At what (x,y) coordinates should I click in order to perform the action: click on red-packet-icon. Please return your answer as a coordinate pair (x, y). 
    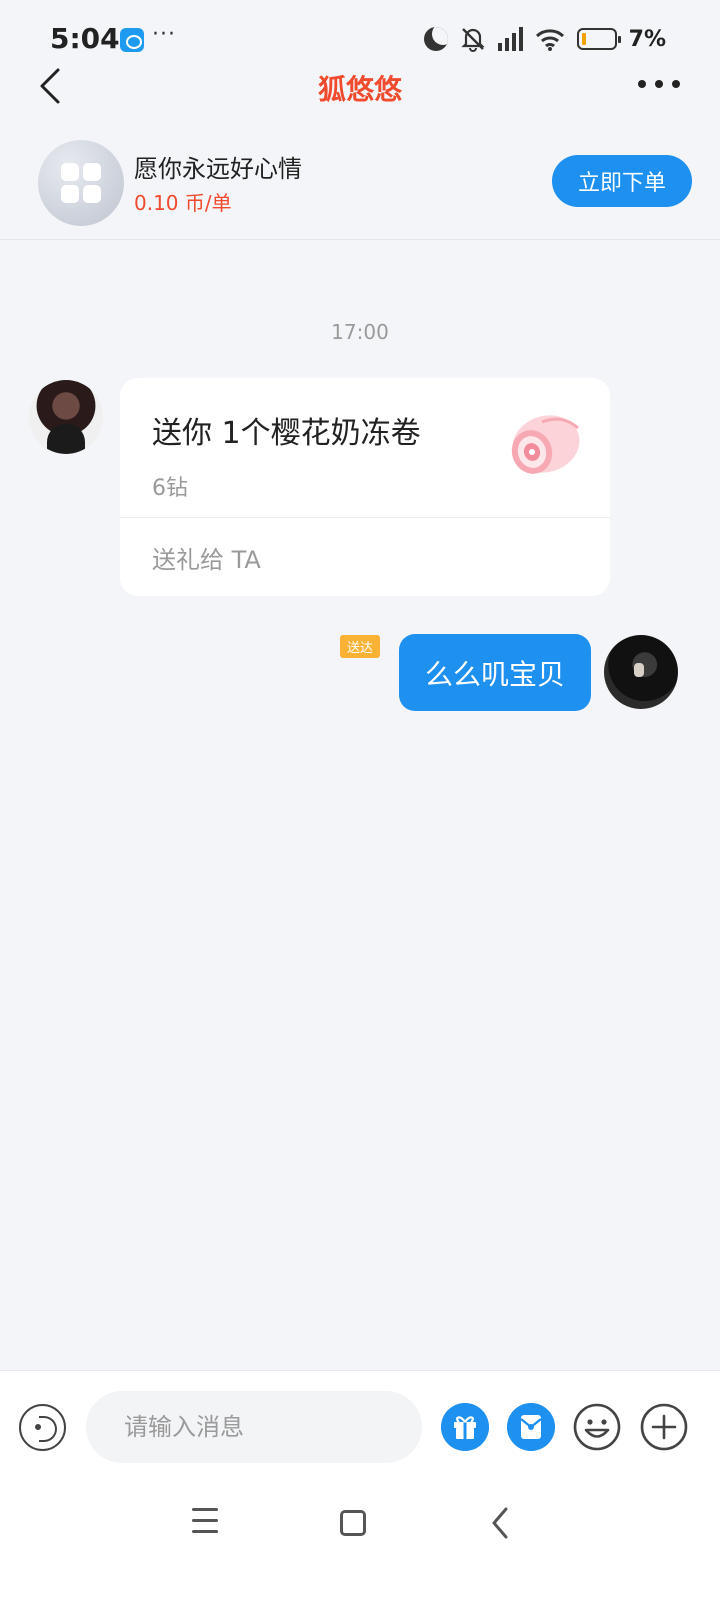
    Looking at the image, I should click on (531, 1427).